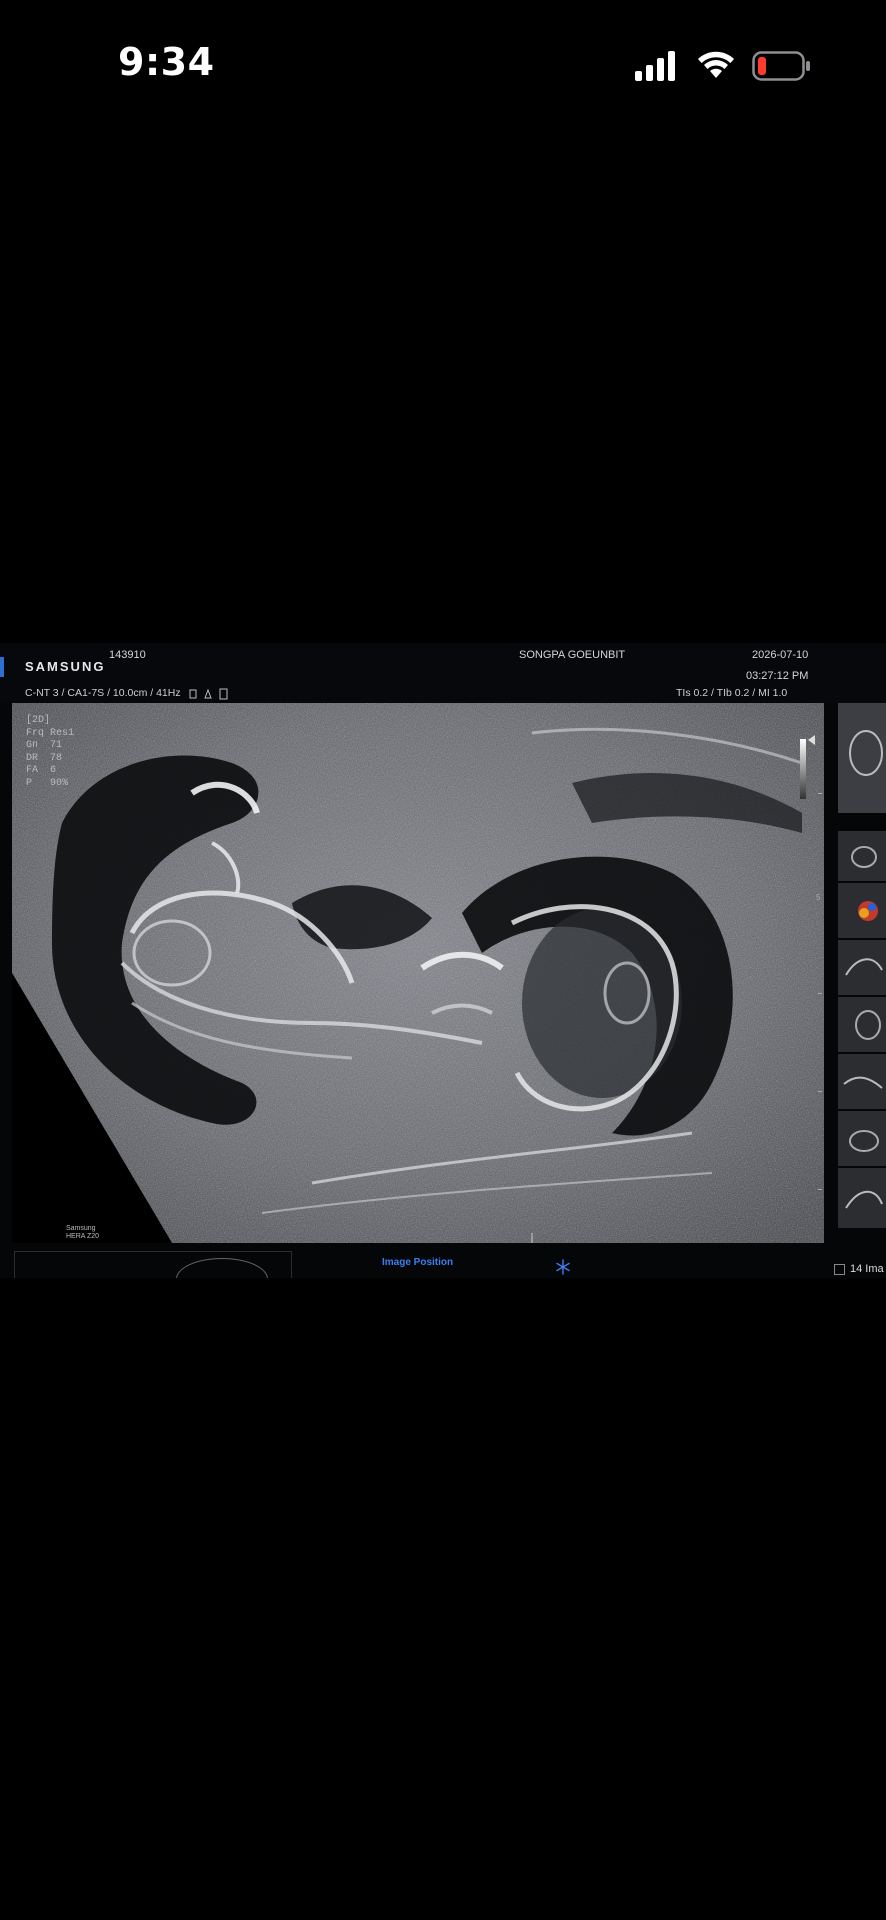 The height and width of the screenshot is (1920, 886). Describe the element at coordinates (811, 740) in the screenshot. I see `focus-marker-icon` at that location.